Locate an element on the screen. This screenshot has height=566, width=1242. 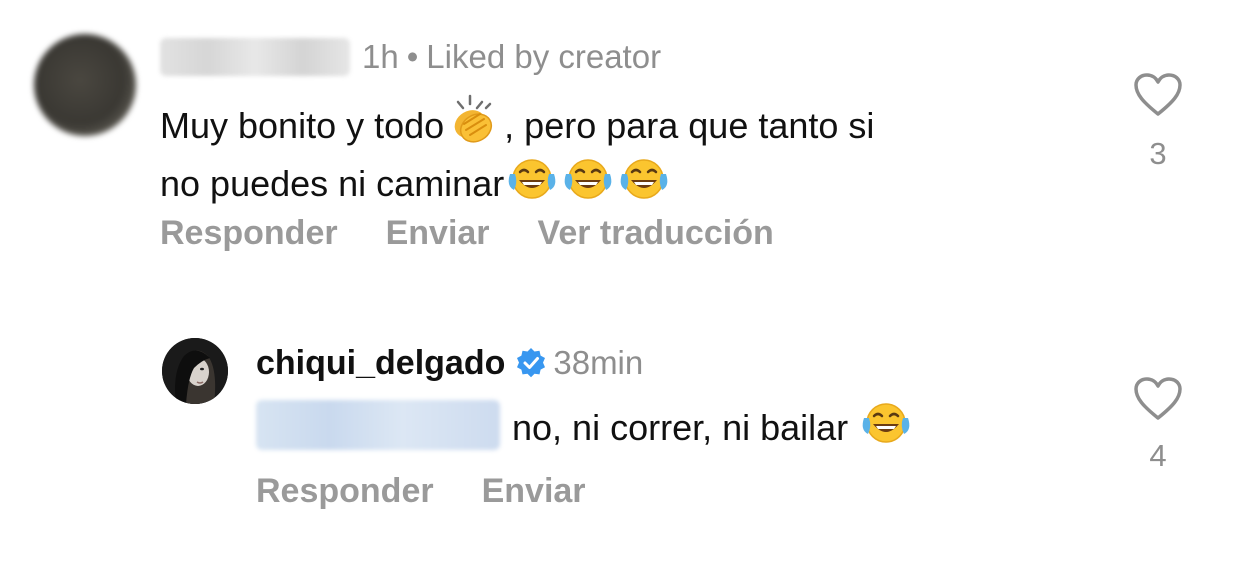
comment-text-part: no, ni correr, ni bailar is located at coordinates (680, 427).